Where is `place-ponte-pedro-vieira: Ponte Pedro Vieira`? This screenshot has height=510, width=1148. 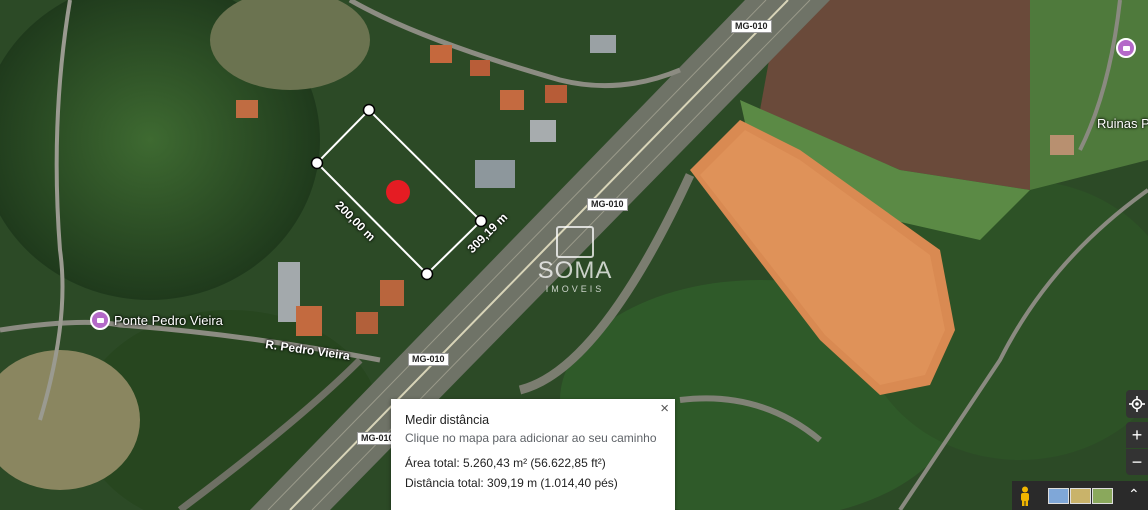 place-ponte-pedro-vieira: Ponte Pedro Vieira is located at coordinates (156, 320).